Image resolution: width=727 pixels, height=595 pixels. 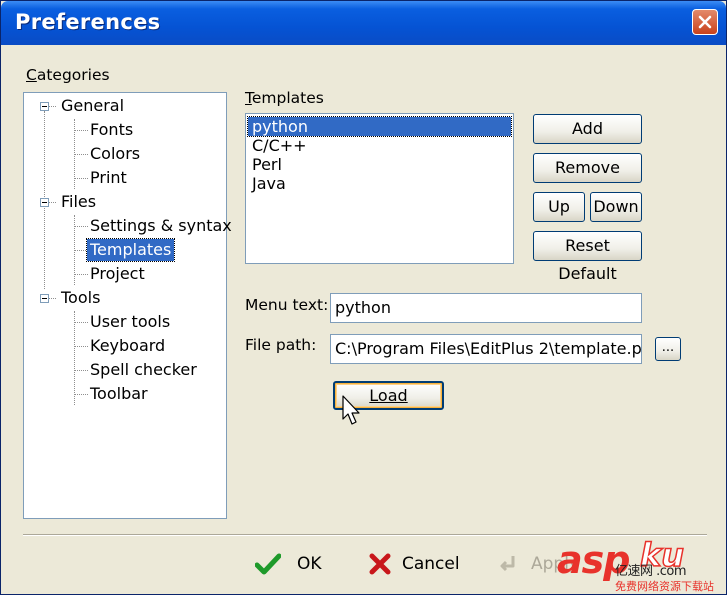 I want to click on add-button: Add, so click(x=587, y=129).